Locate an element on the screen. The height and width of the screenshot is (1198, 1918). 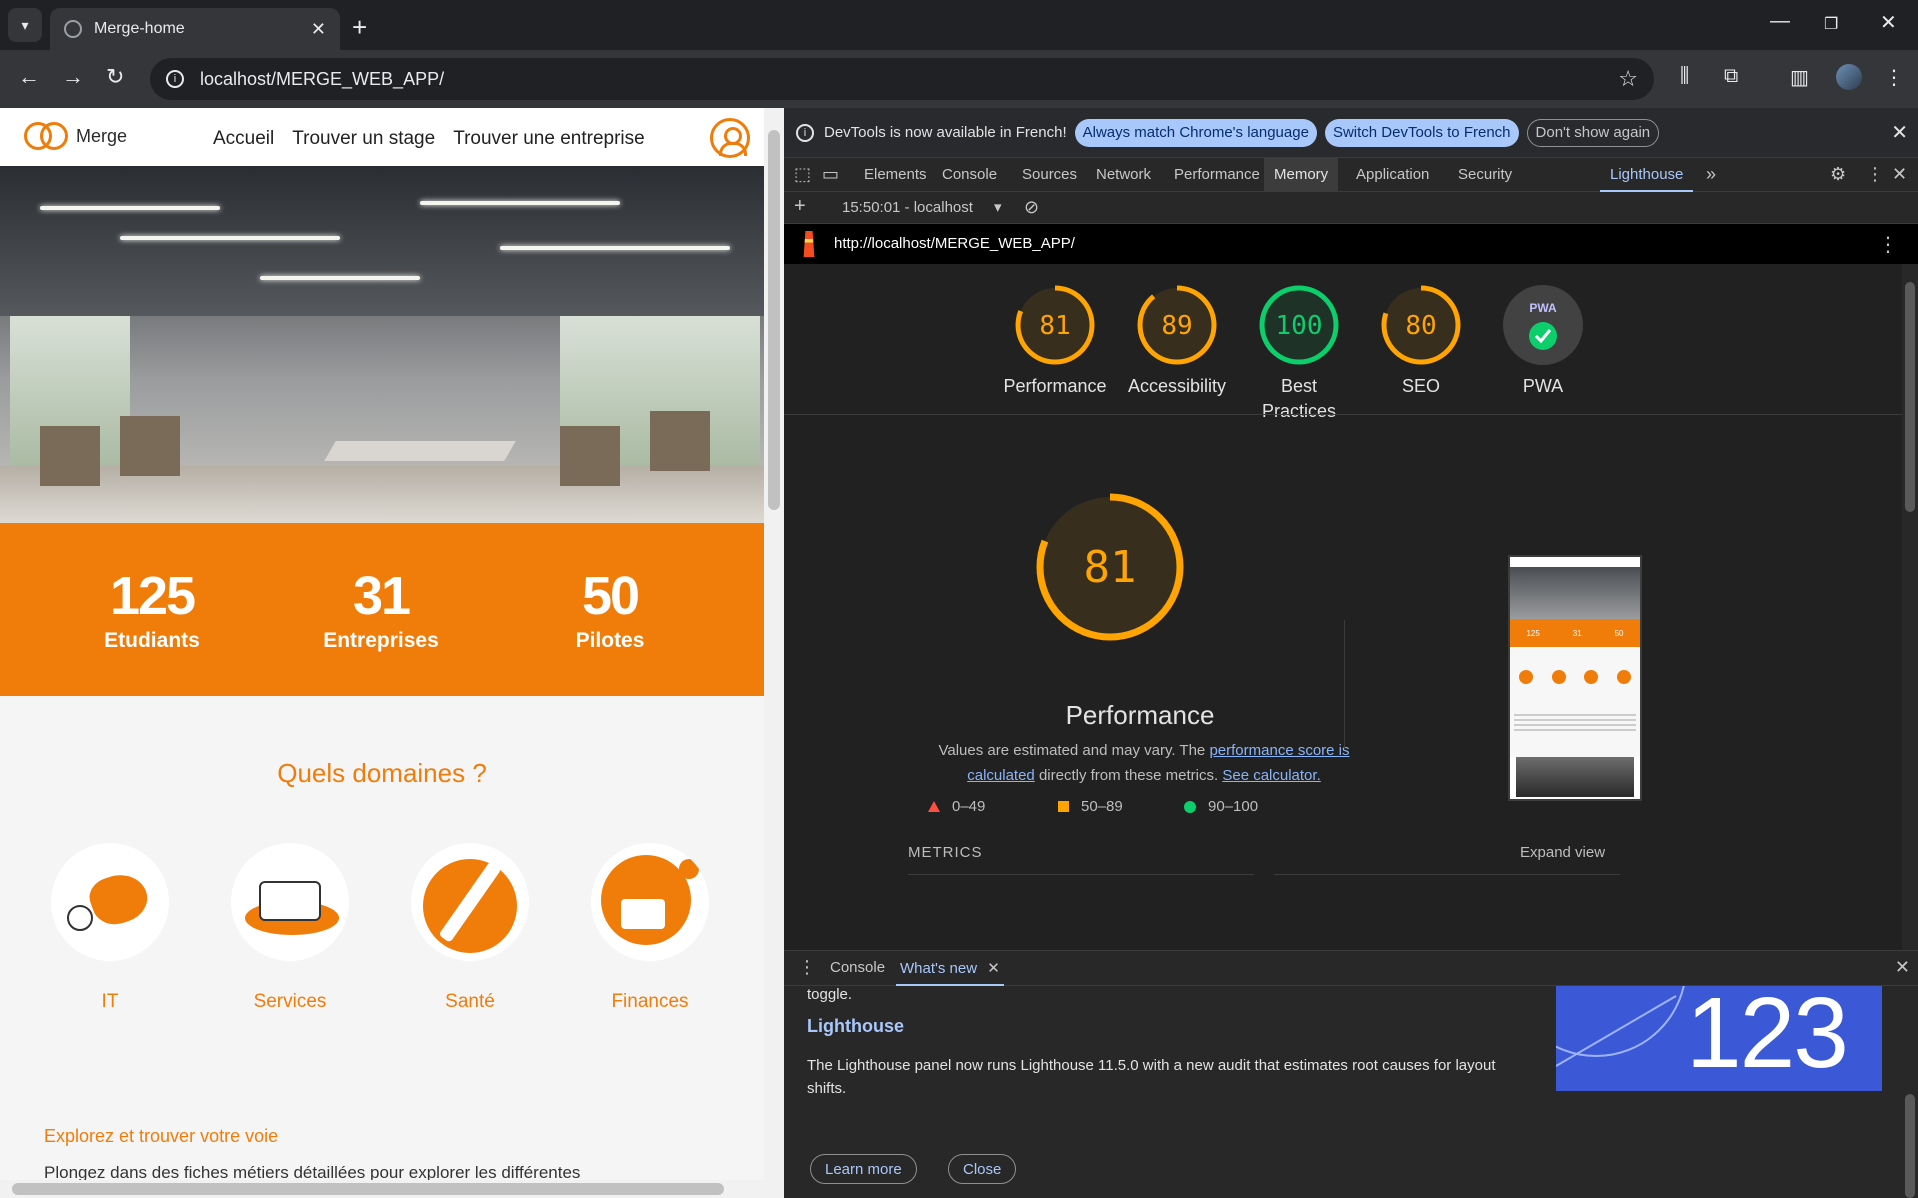
page-screenshot-thumbnail: 125 31 50 is located at coordinates (1575, 678).